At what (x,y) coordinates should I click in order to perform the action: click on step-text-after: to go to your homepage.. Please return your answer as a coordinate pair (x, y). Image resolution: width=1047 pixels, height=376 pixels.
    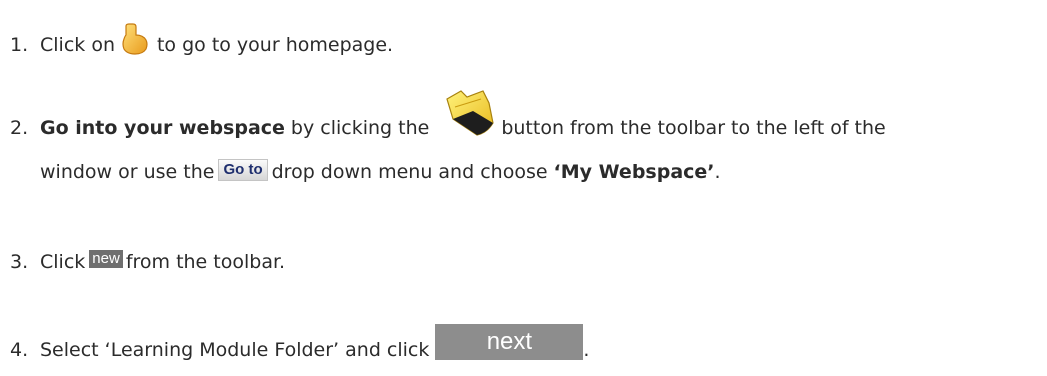
    Looking at the image, I should click on (275, 45).